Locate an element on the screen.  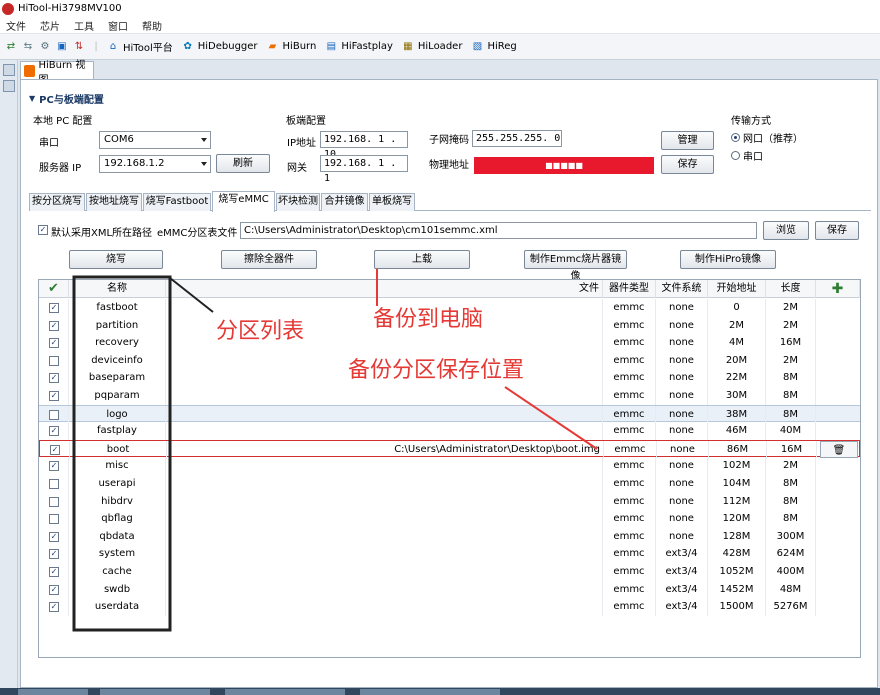
backup-to-pc-annotation: 备份到电脑 is located at coordinates (428, 319).